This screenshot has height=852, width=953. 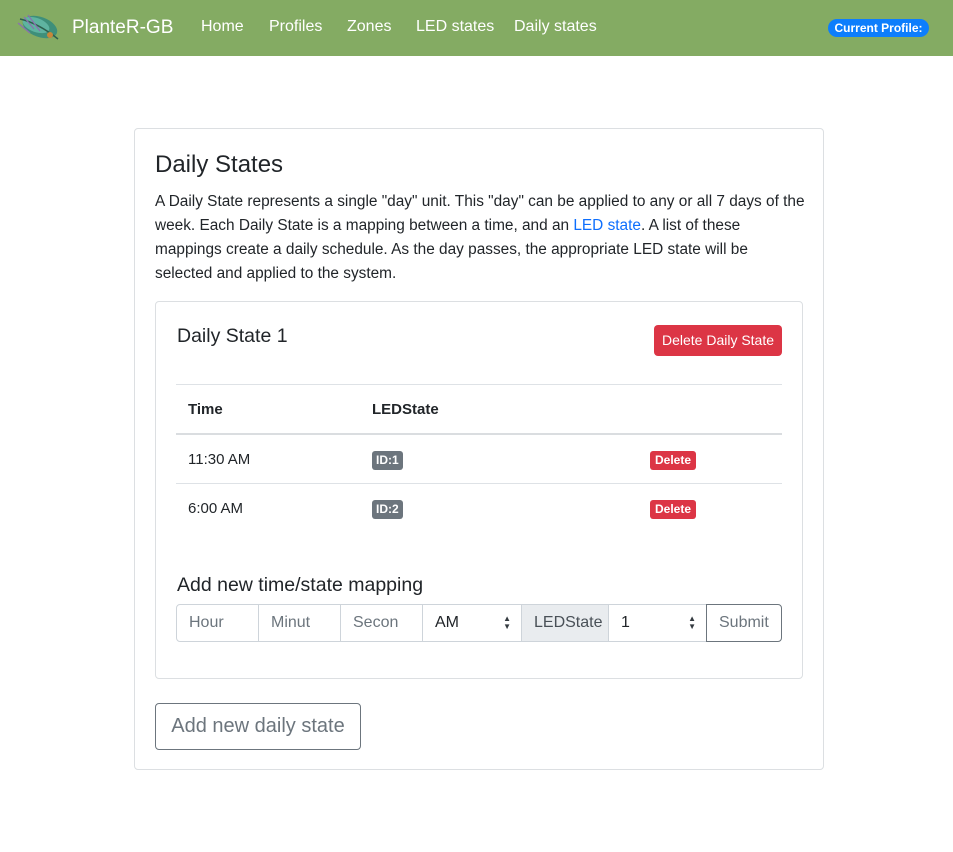 I want to click on delete-daily-state-button: Delete Daily State, so click(x=718, y=340).